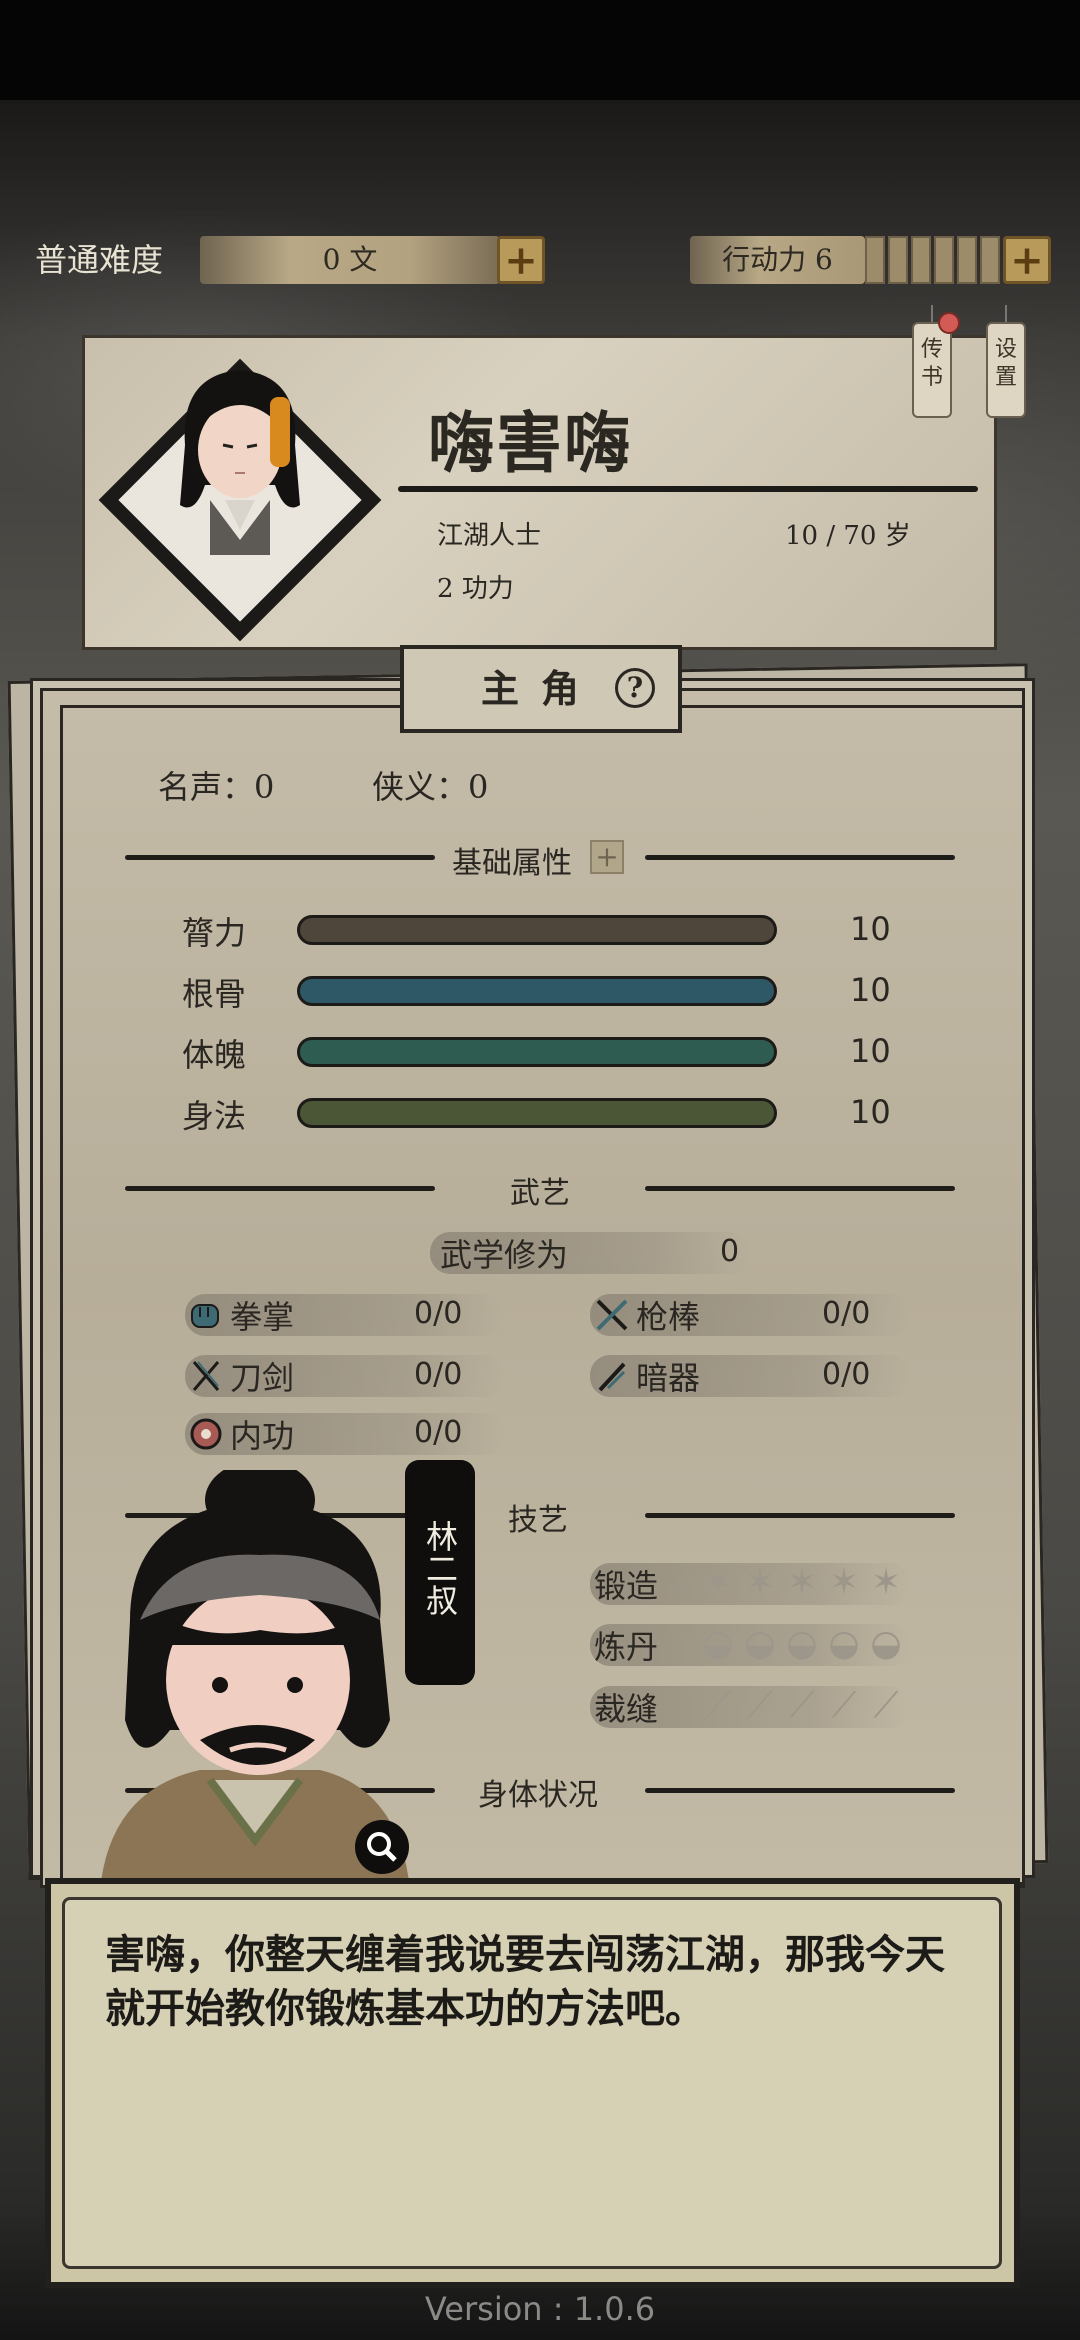 This screenshot has width=1080, height=2340. I want to click on chivalry-stat: 侠义：0, so click(430, 787).